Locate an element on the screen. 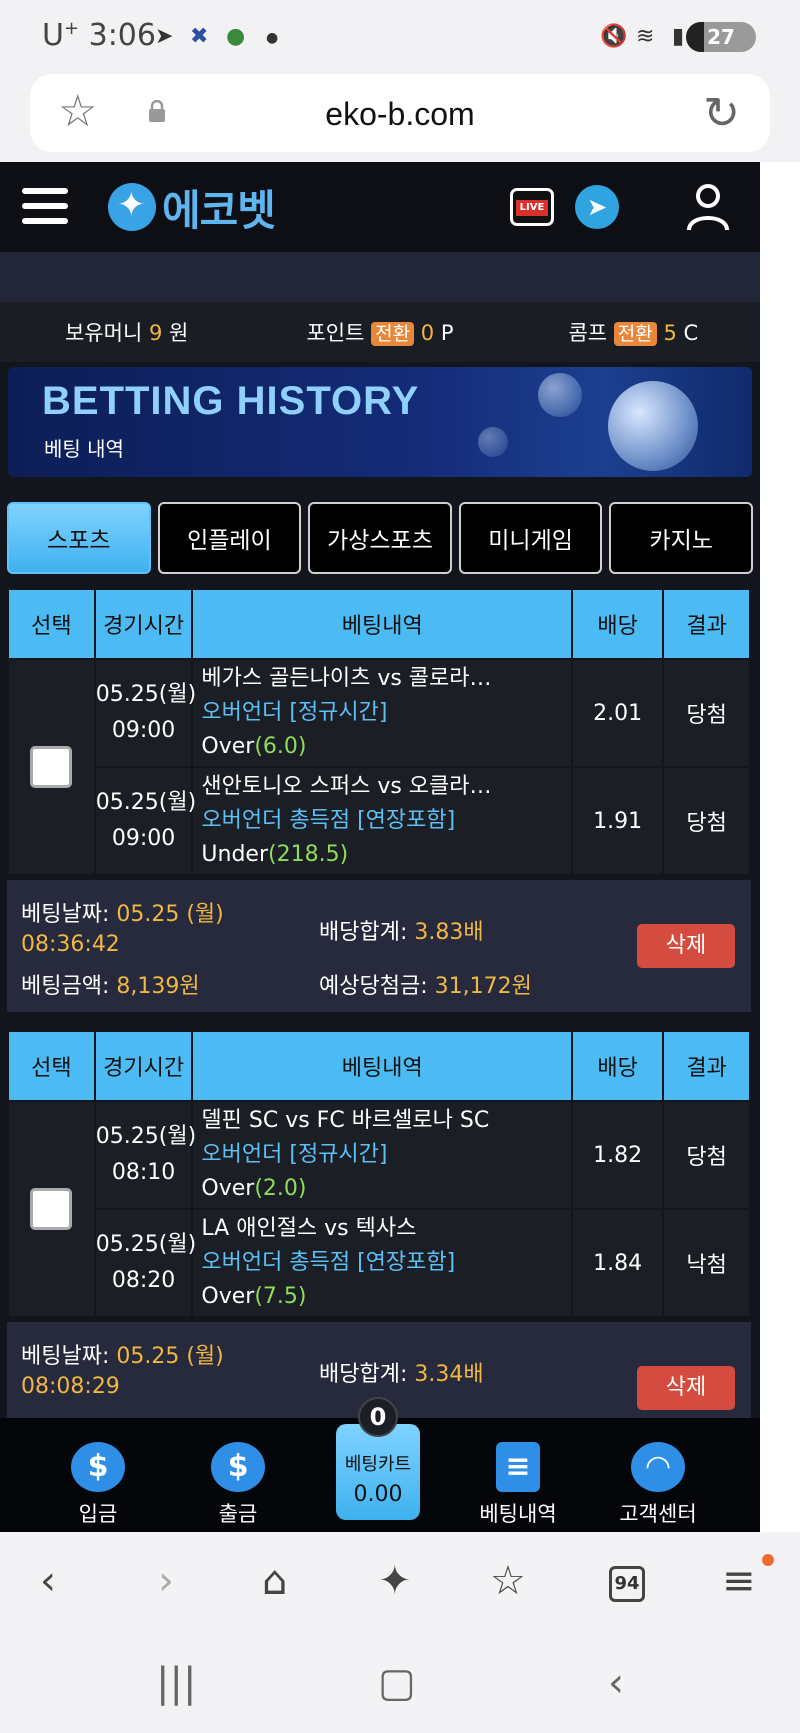 The image size is (800, 1733). banner-title: BETTING HISTORY is located at coordinates (231, 401).